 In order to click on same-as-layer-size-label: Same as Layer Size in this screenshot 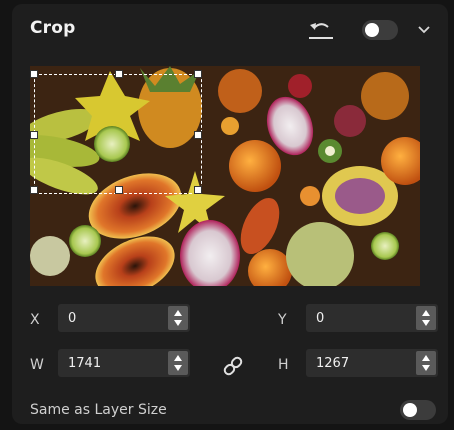, I will do `click(98, 410)`.